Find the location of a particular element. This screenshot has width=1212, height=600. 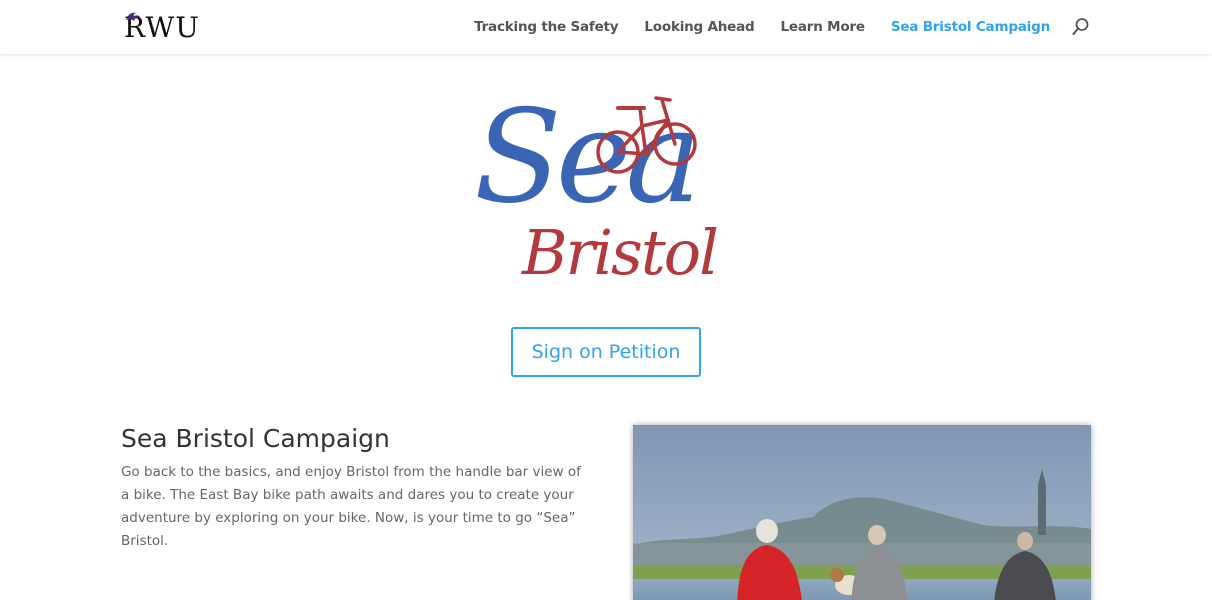

rwu-logo: RWU is located at coordinates (162, 28).